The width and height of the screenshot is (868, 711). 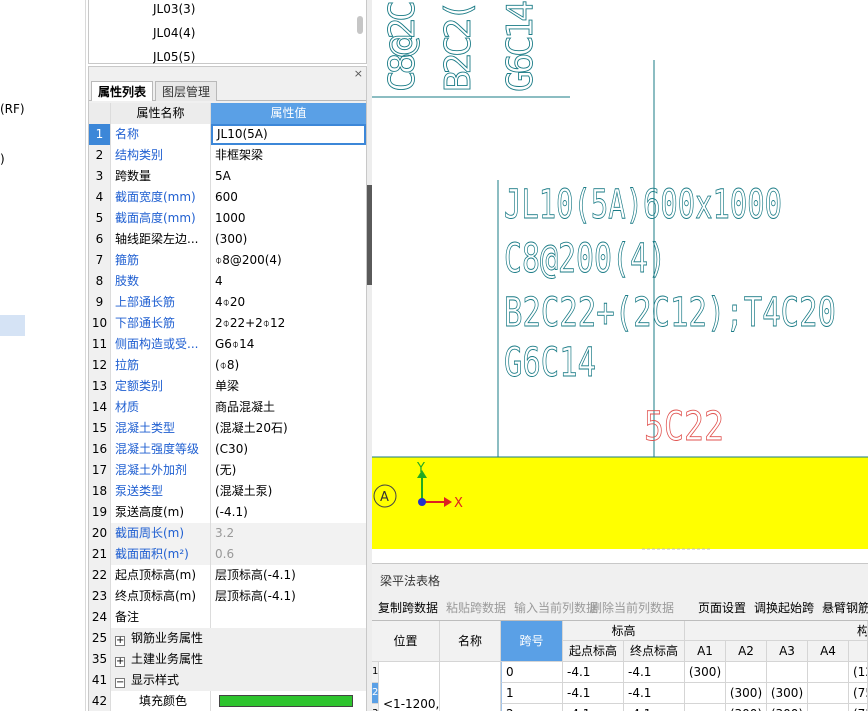 I want to click on property-value: (300), so click(x=288, y=239).